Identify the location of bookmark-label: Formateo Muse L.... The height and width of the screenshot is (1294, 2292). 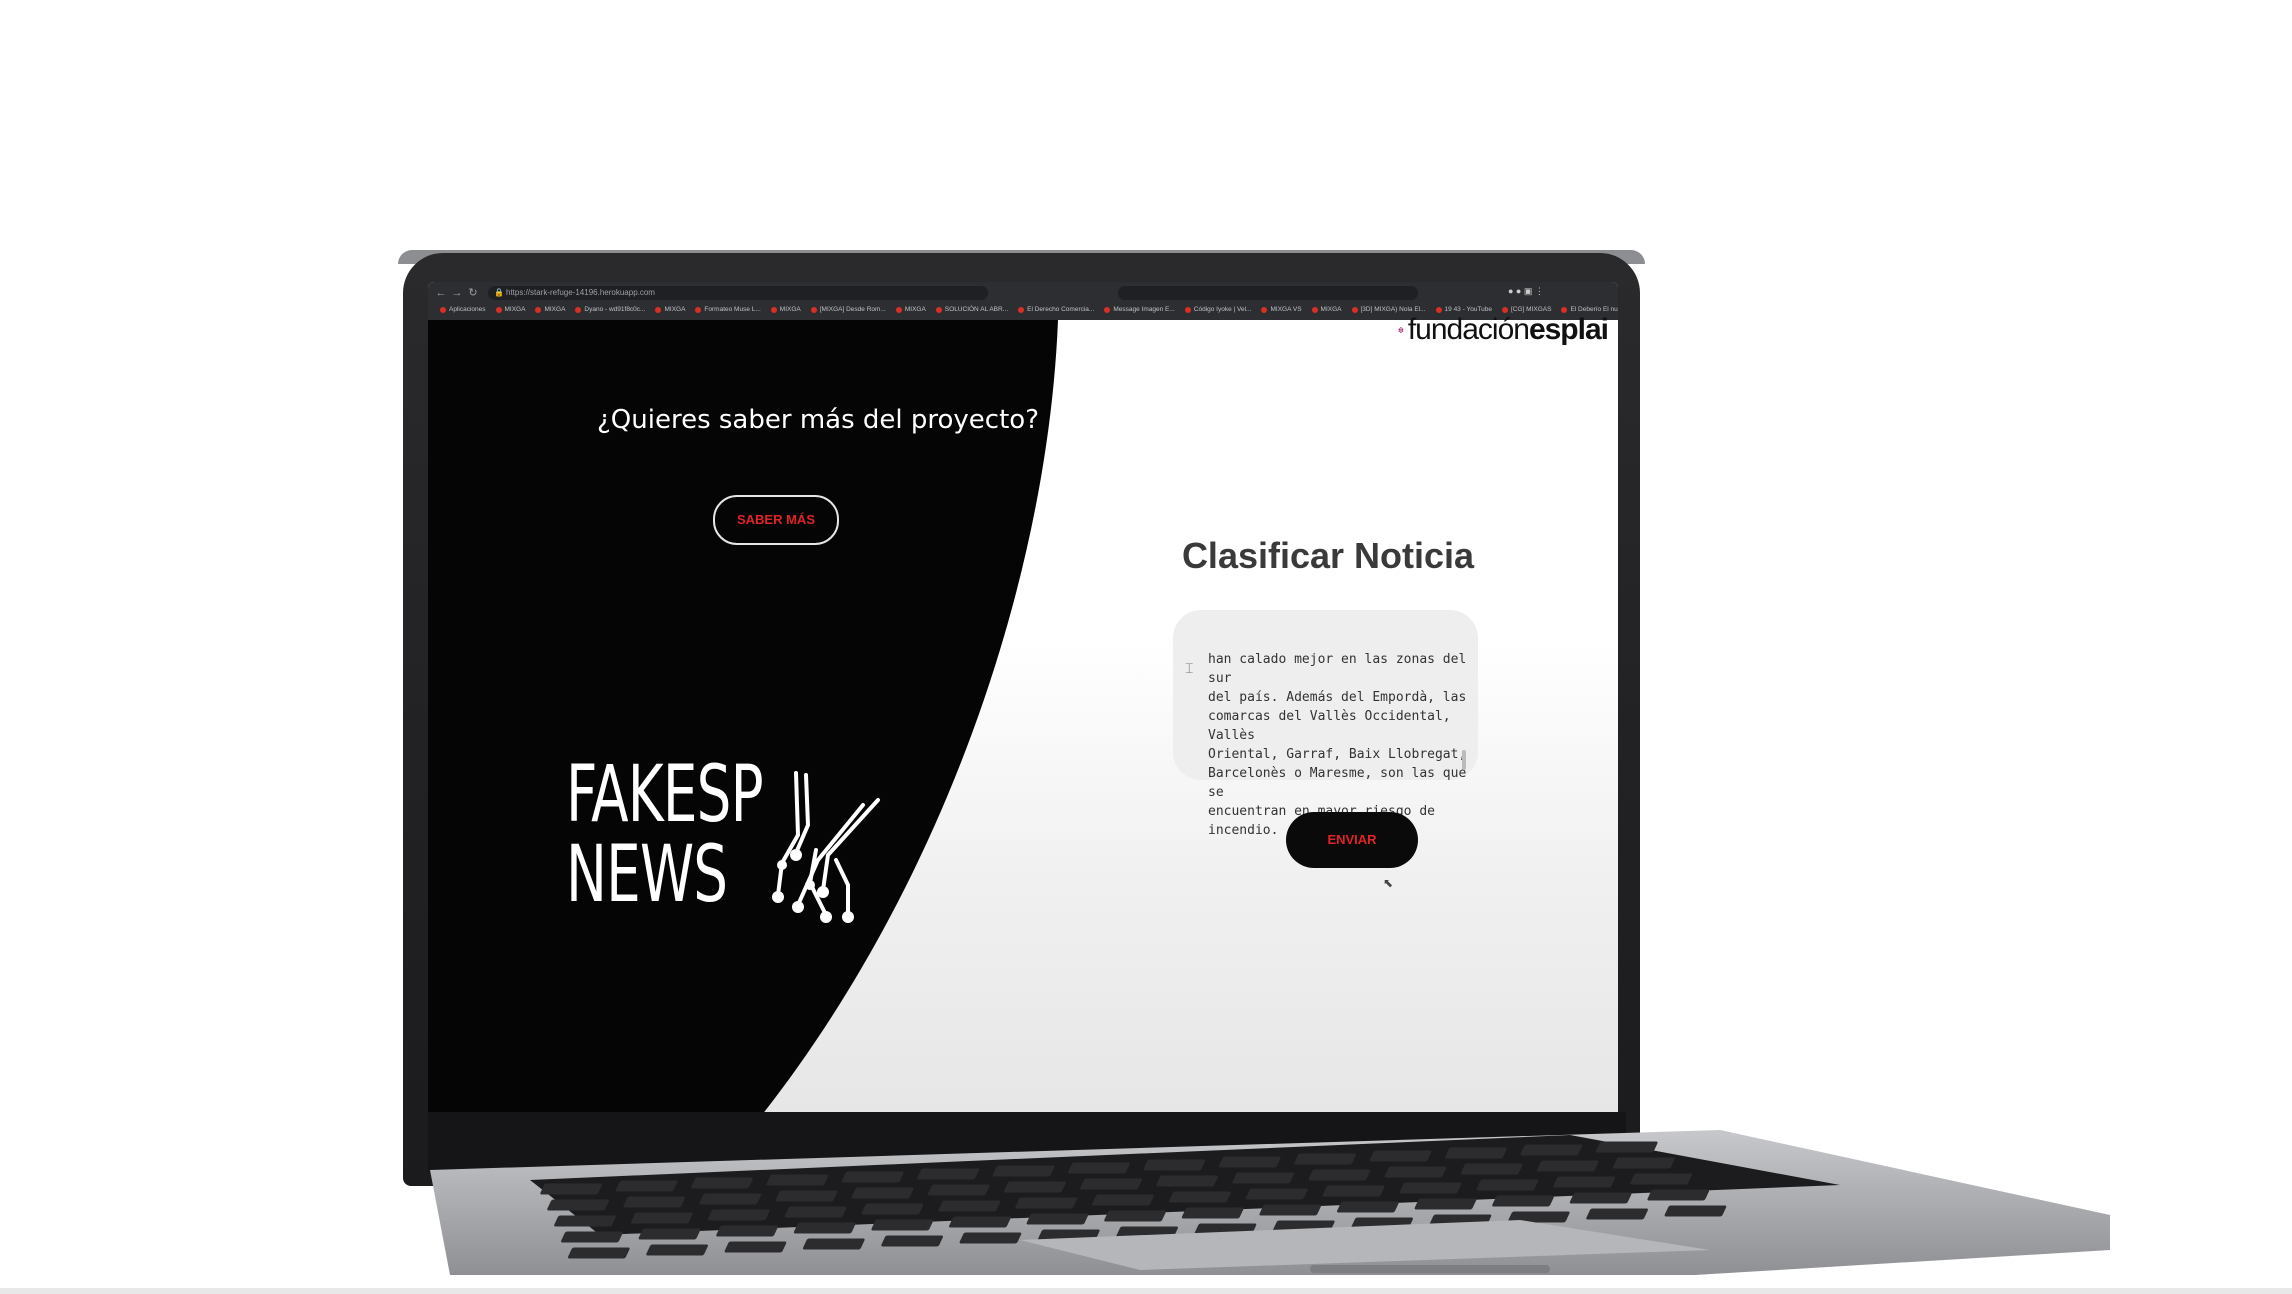
(732, 309).